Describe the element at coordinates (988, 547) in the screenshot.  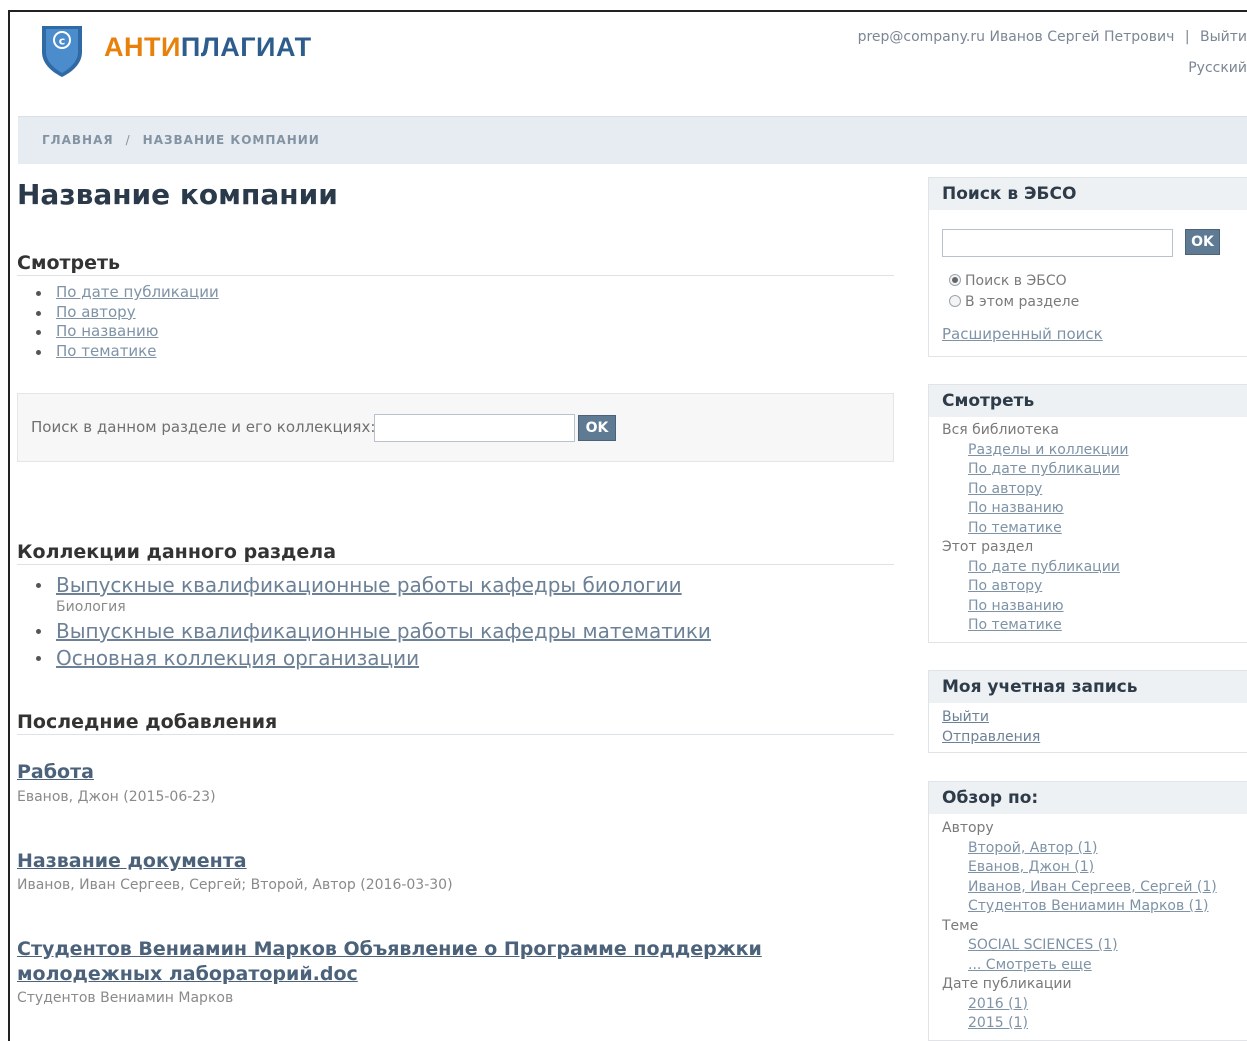
I see `browse-group-section: Этот раздел` at that location.